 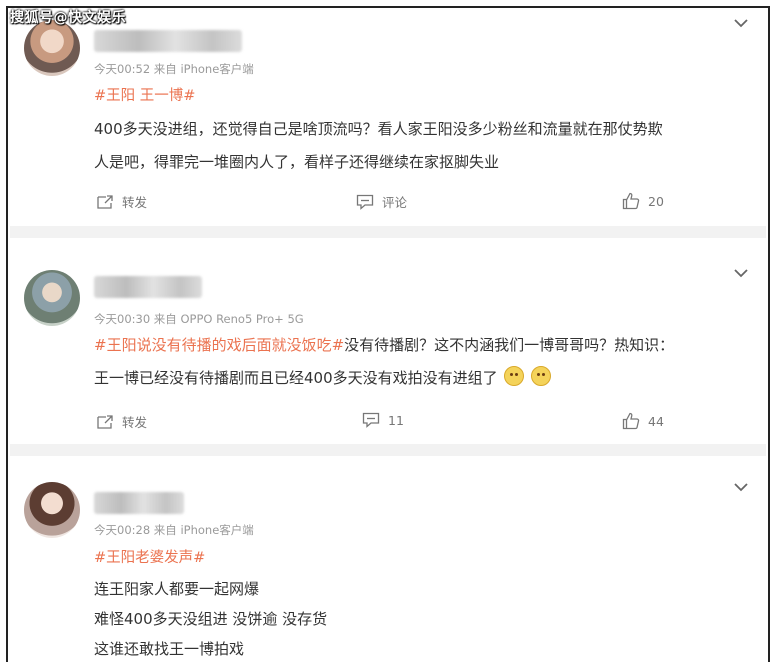 What do you see at coordinates (174, 69) in the screenshot?
I see `comment-meta: 今天00:52 来自 iPhone客户端` at bounding box center [174, 69].